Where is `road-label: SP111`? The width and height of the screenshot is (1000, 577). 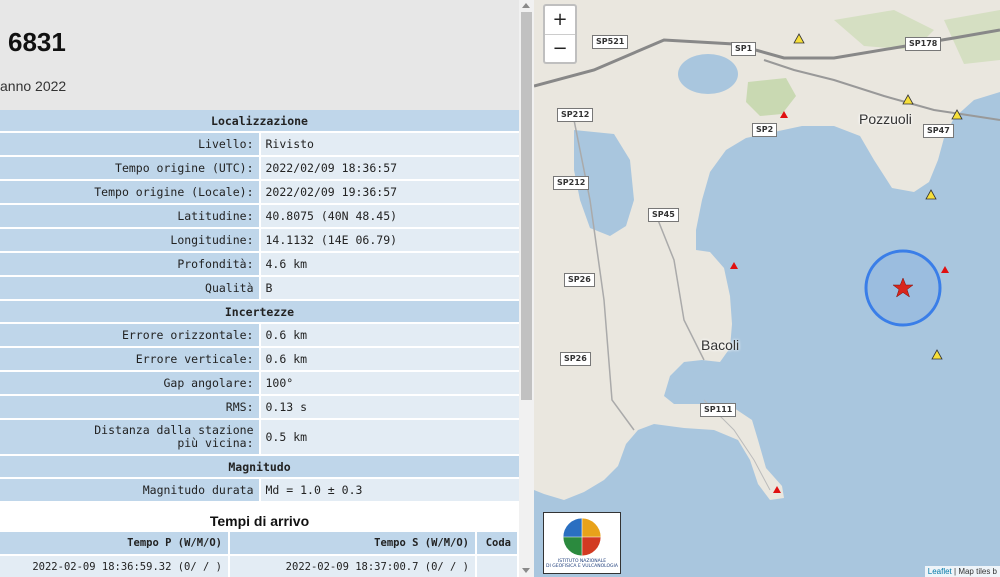
road-label: SP111 is located at coordinates (718, 410).